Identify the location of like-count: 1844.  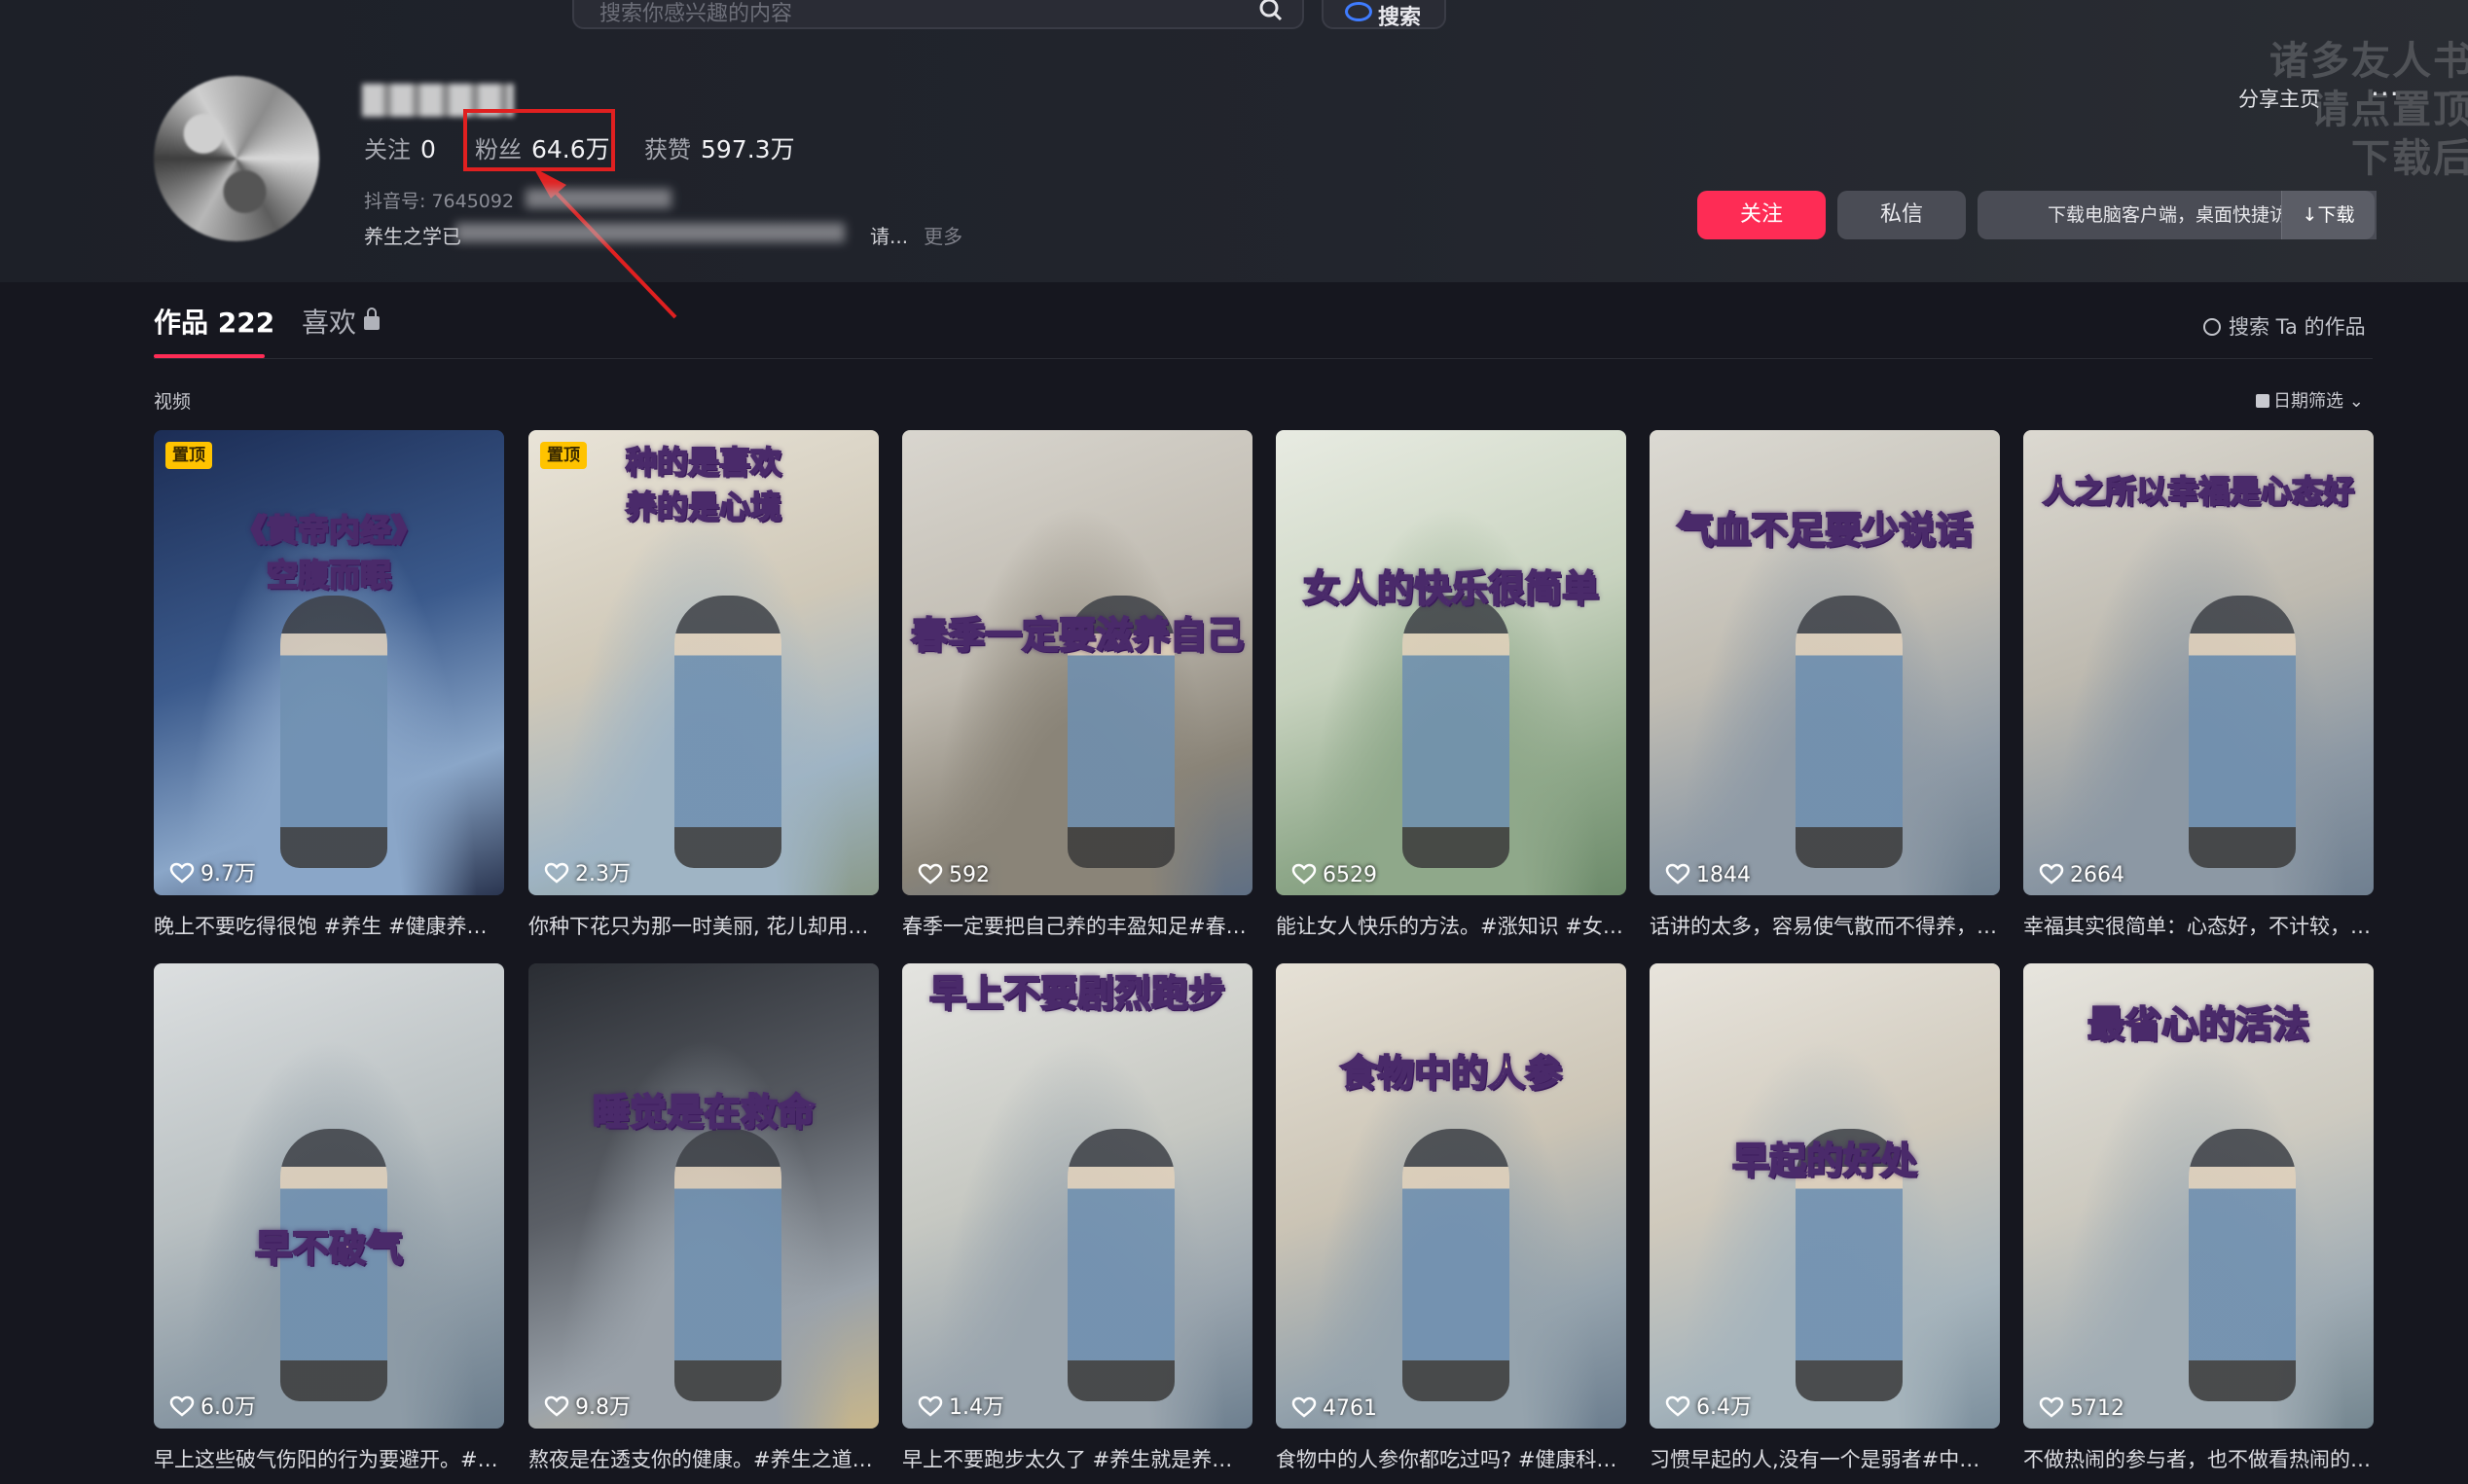
(1708, 875).